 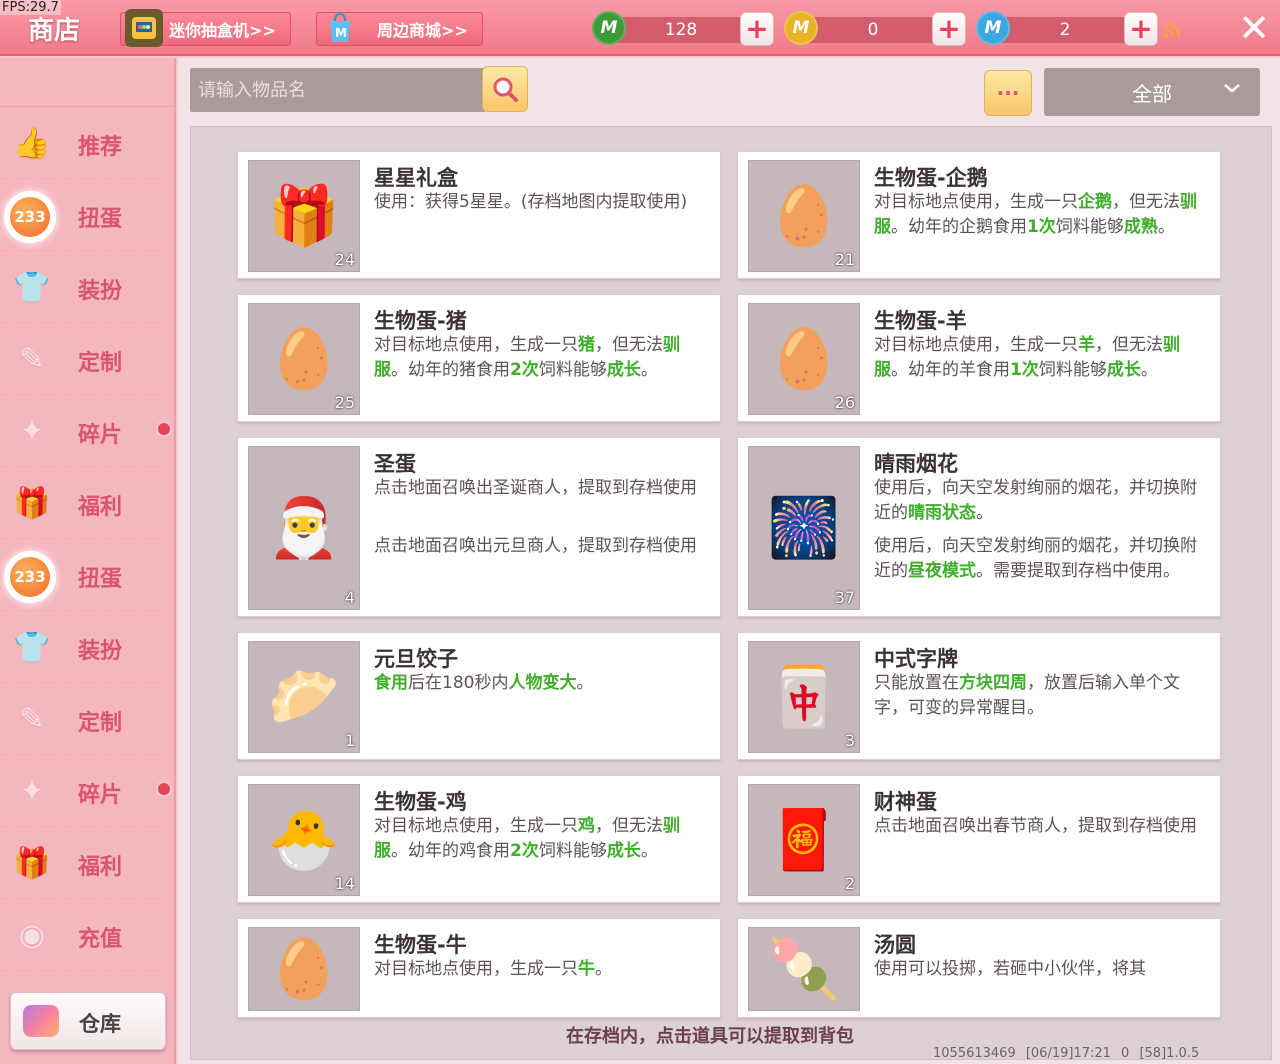 I want to click on item-thumbnail: 🐣 14, so click(x=304, y=840).